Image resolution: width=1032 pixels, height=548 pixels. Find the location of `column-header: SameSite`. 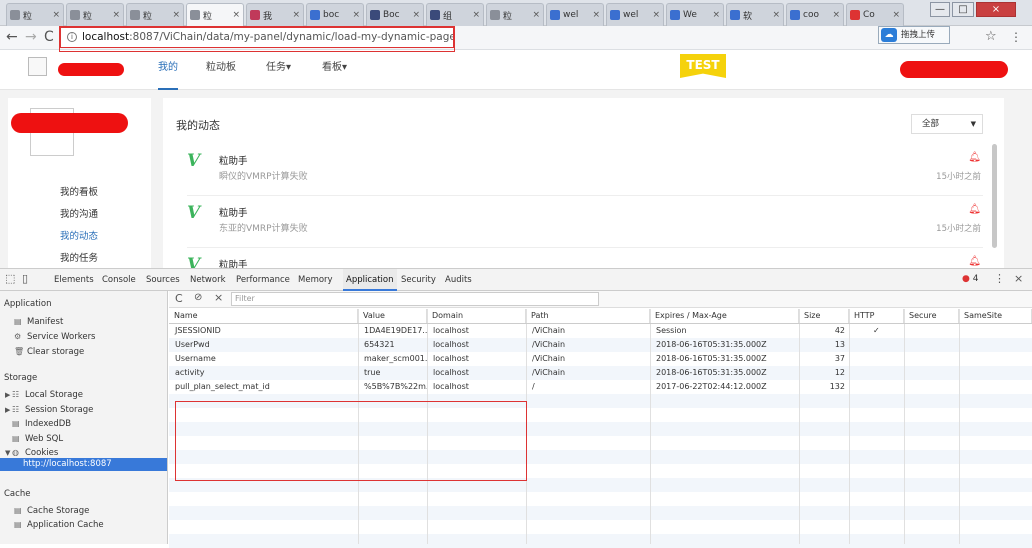

column-header: SameSite is located at coordinates (995, 316).